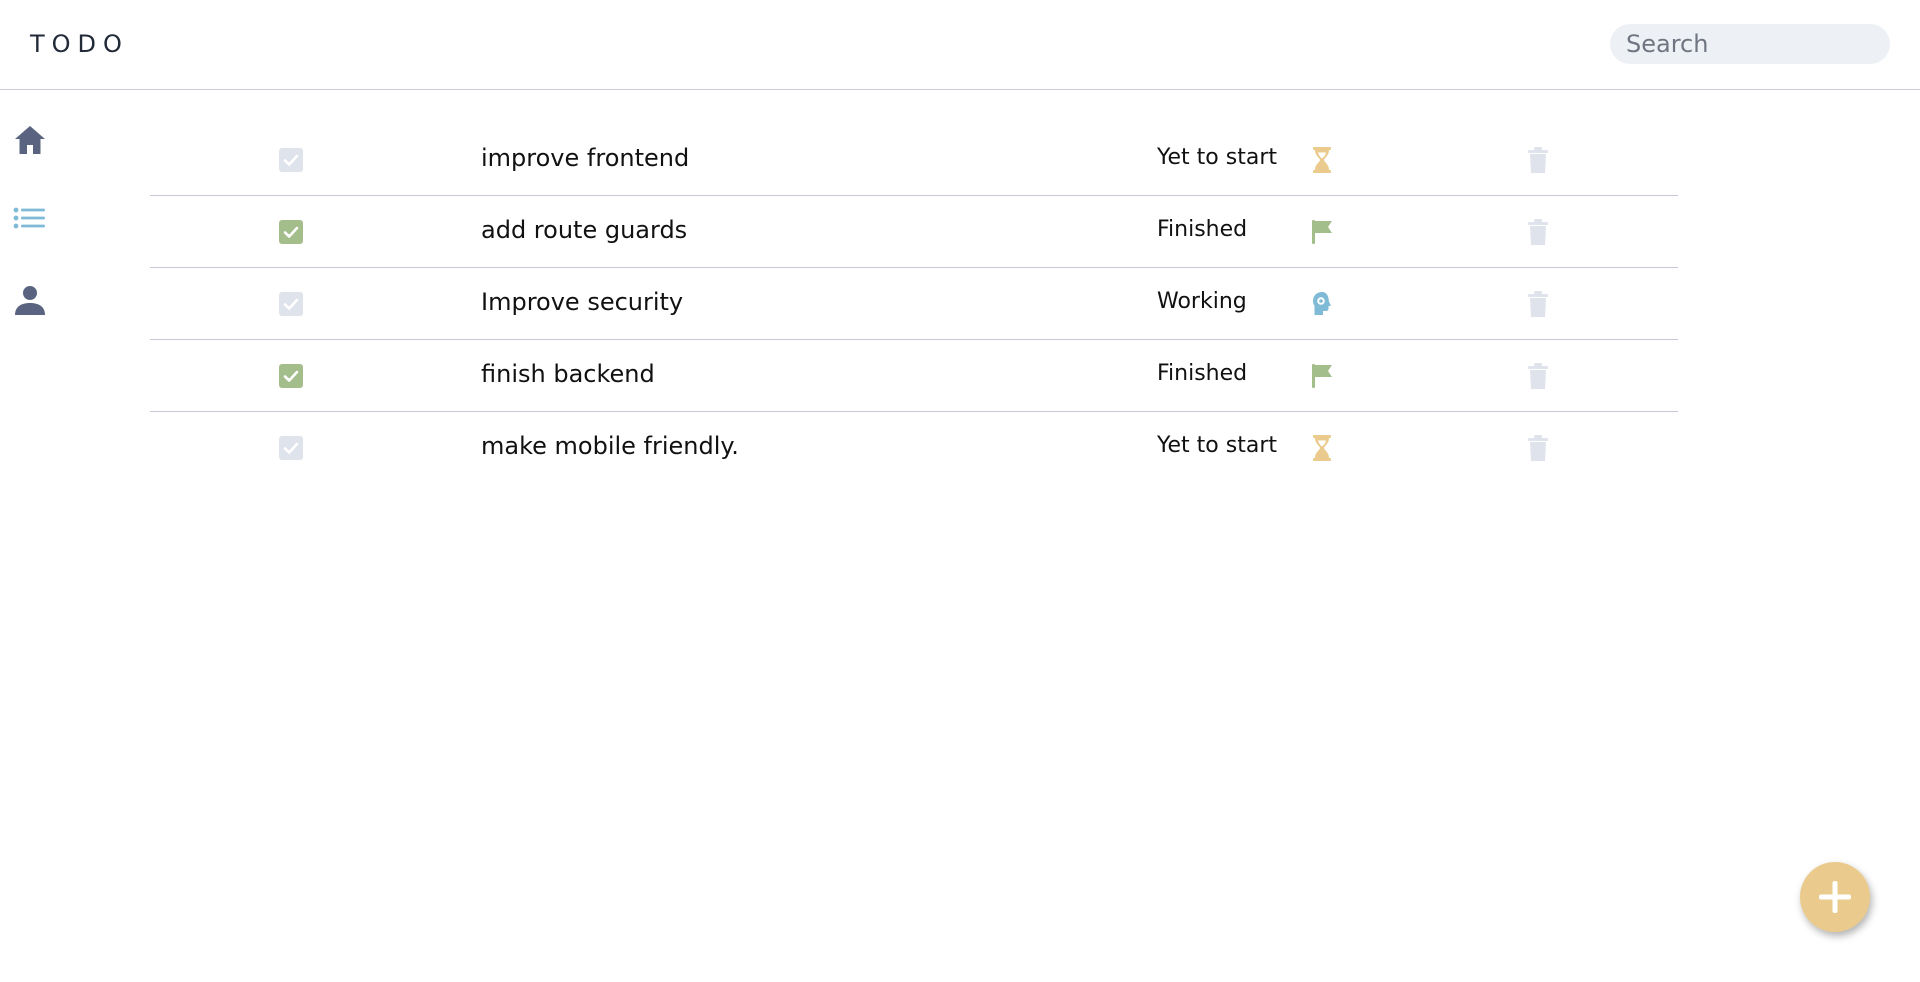  What do you see at coordinates (960, 45) in the screenshot?
I see `top-bar: TODO` at bounding box center [960, 45].